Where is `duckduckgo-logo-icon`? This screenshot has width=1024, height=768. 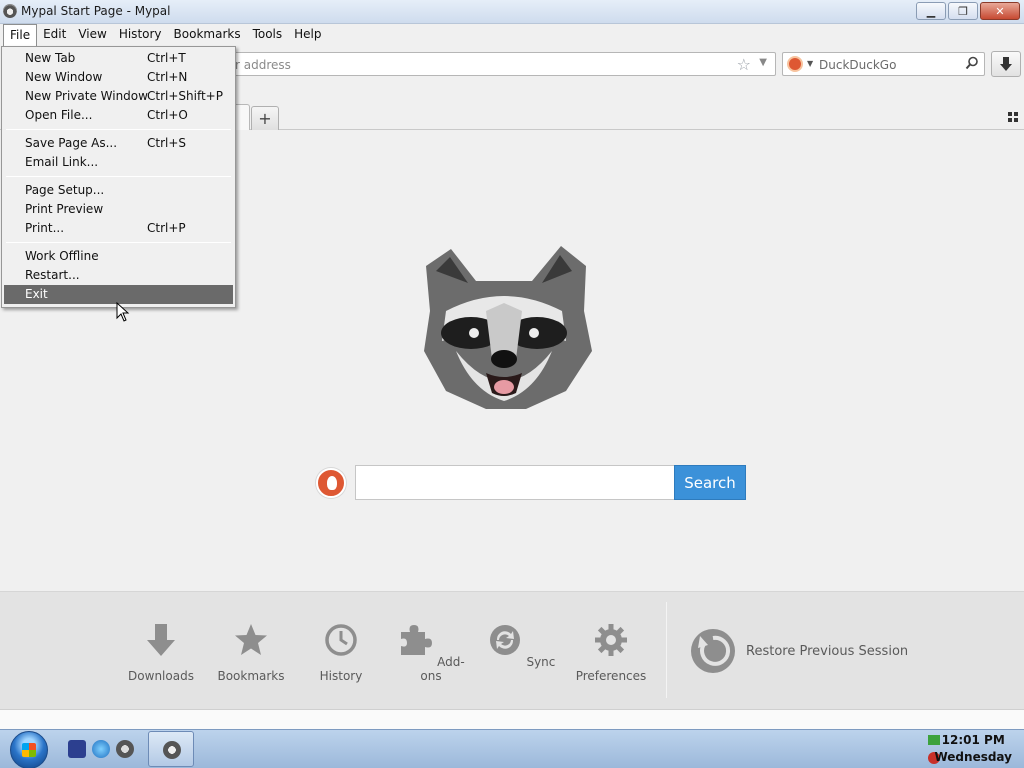
duckduckgo-logo-icon is located at coordinates (331, 483).